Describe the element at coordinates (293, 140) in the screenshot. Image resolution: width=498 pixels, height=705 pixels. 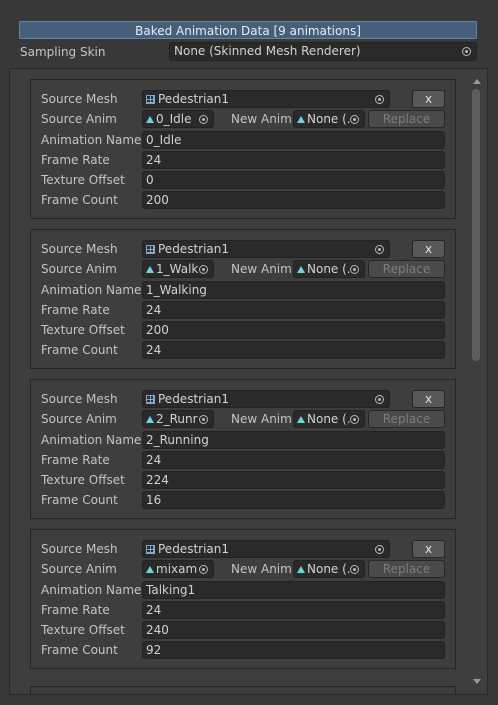
I see `animation-name-input: 0_Idle` at that location.